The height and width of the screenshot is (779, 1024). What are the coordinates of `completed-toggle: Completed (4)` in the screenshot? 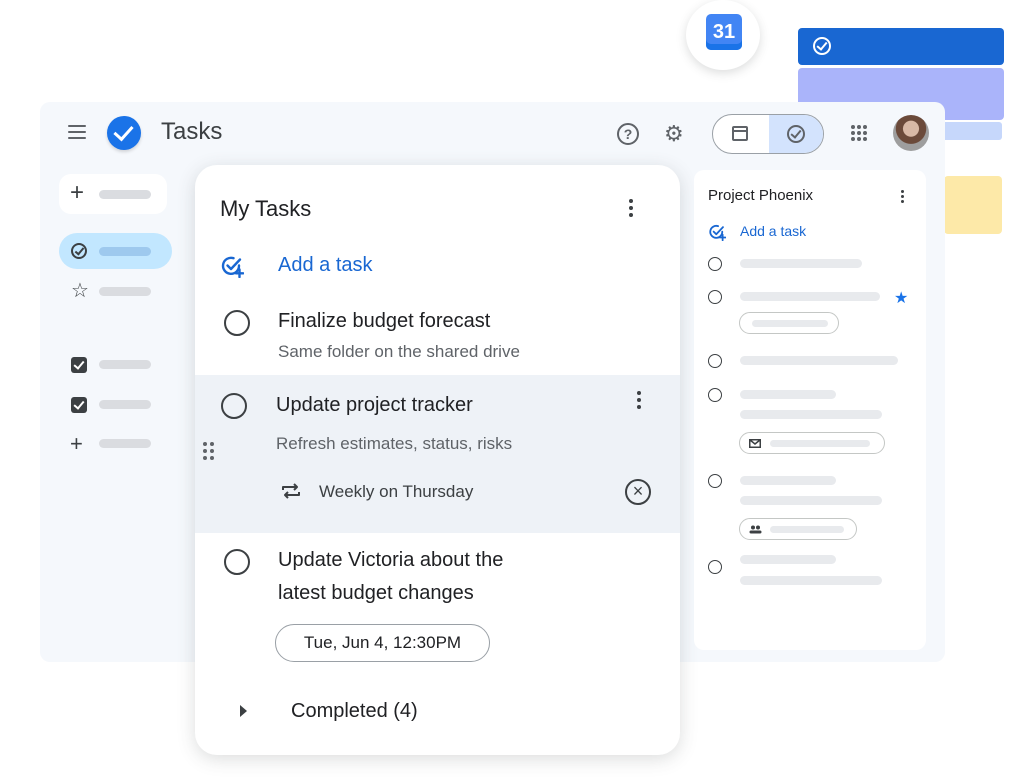 It's located at (354, 711).